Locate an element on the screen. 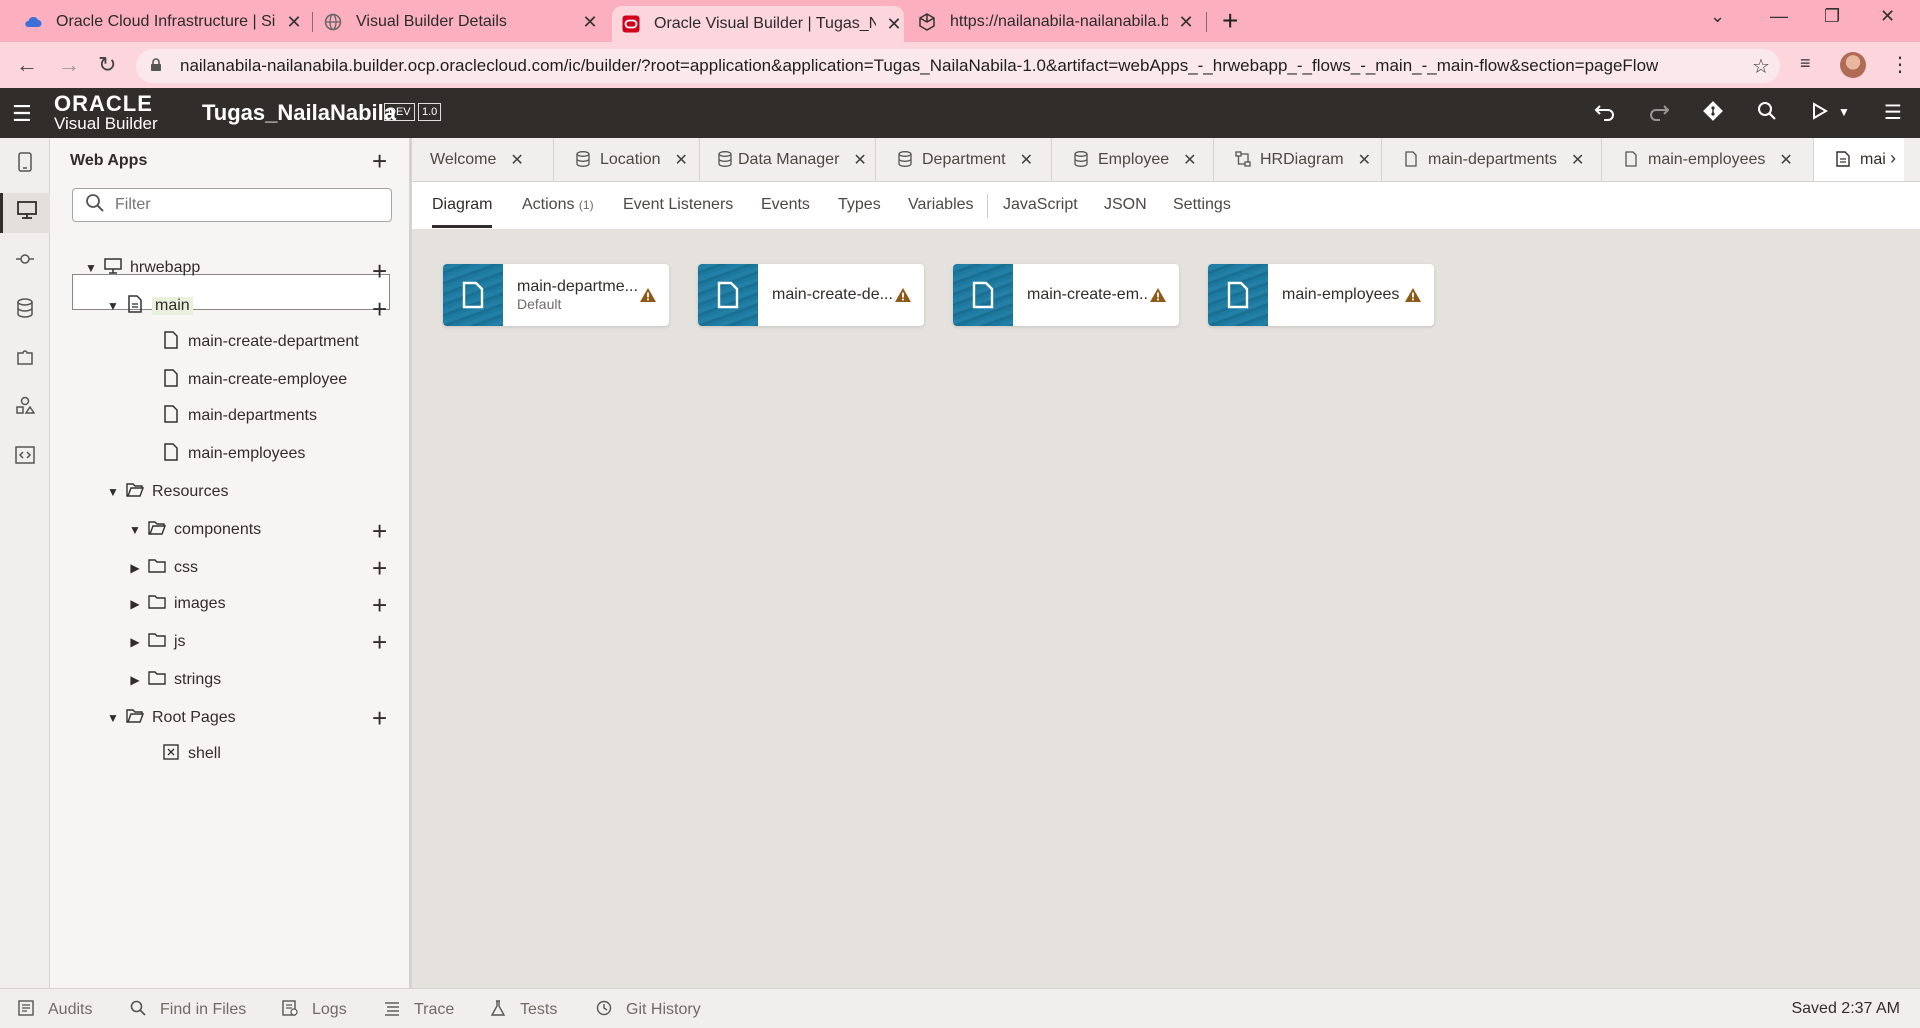  editor-tab-employee: Employee ✕ is located at coordinates (1133, 159).